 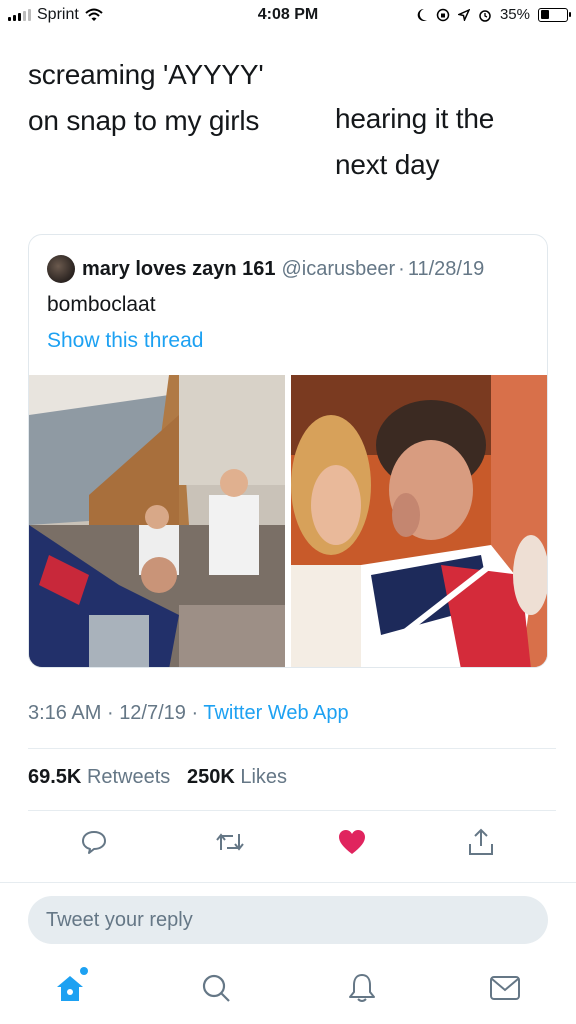 I want to click on quoted-tweet-text: bomboclaat, so click(x=101, y=304).